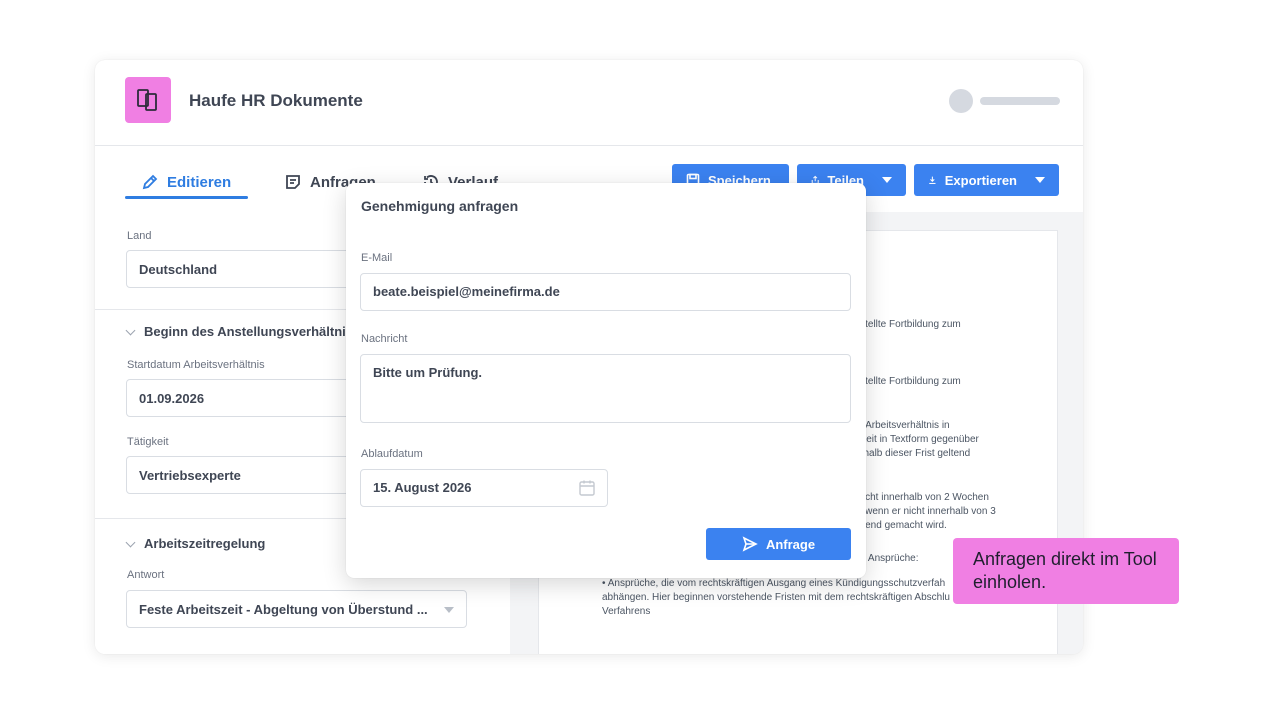 Image resolution: width=1280 pixels, height=720 pixels. I want to click on dialog-title: Genehmigung anfragen, so click(440, 206).